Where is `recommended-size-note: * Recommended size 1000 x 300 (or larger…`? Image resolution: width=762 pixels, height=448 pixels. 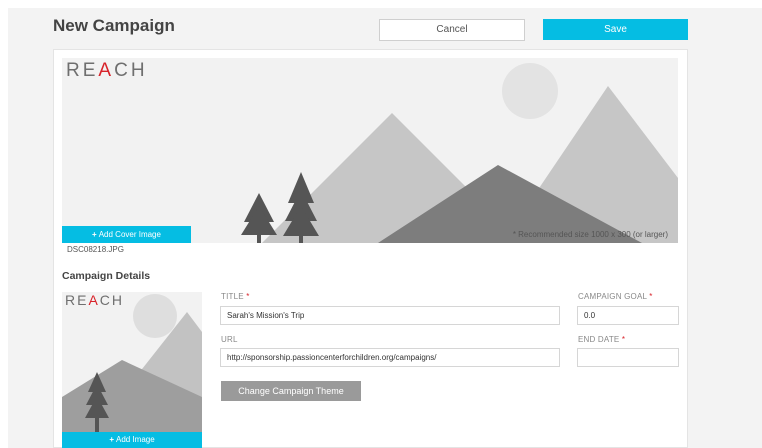 recommended-size-note: * Recommended size 1000 x 300 (or larger… is located at coordinates (590, 234).